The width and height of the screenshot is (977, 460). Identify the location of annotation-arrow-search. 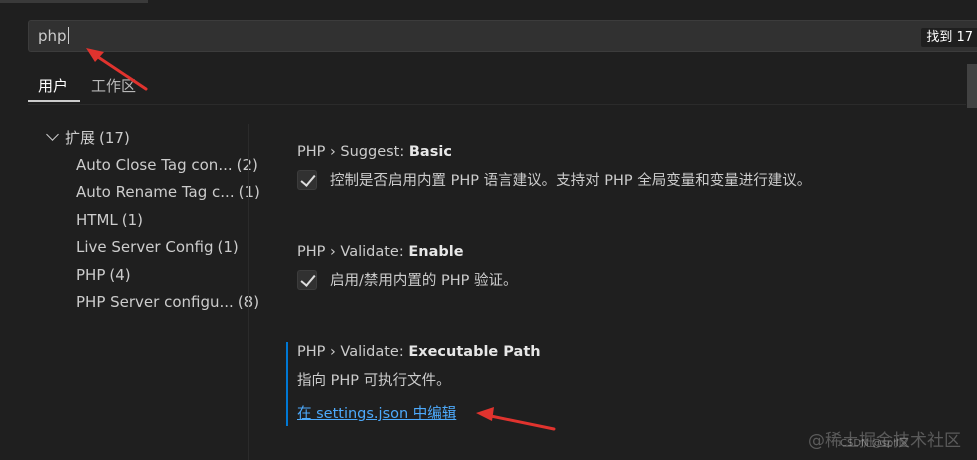
(117, 69).